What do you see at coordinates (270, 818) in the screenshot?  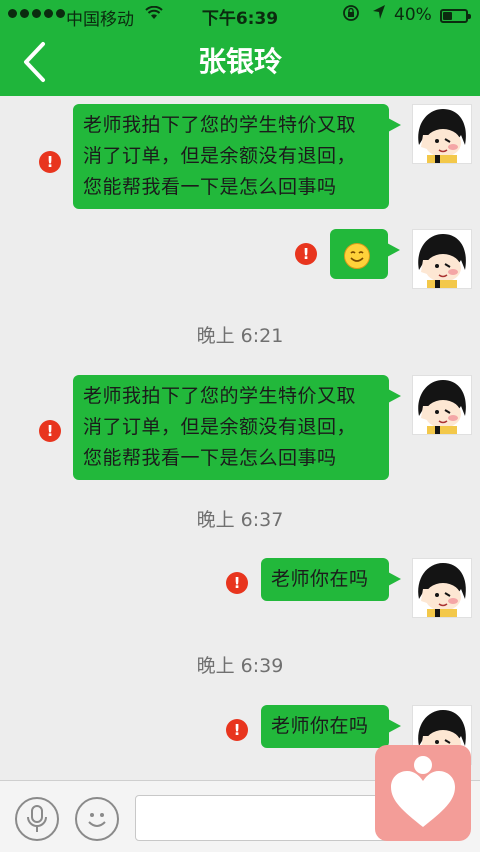 I see `message-input` at bounding box center [270, 818].